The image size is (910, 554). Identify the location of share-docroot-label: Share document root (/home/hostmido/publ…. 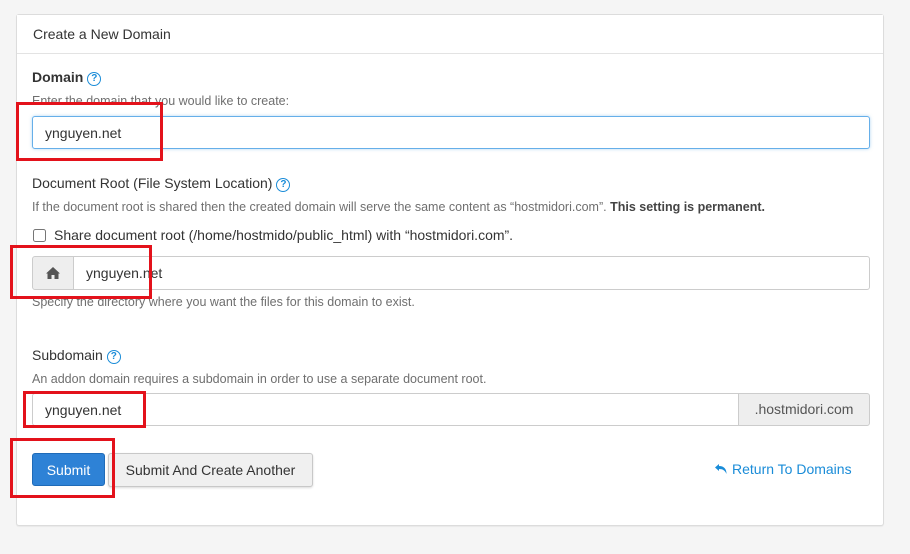
(283, 235).